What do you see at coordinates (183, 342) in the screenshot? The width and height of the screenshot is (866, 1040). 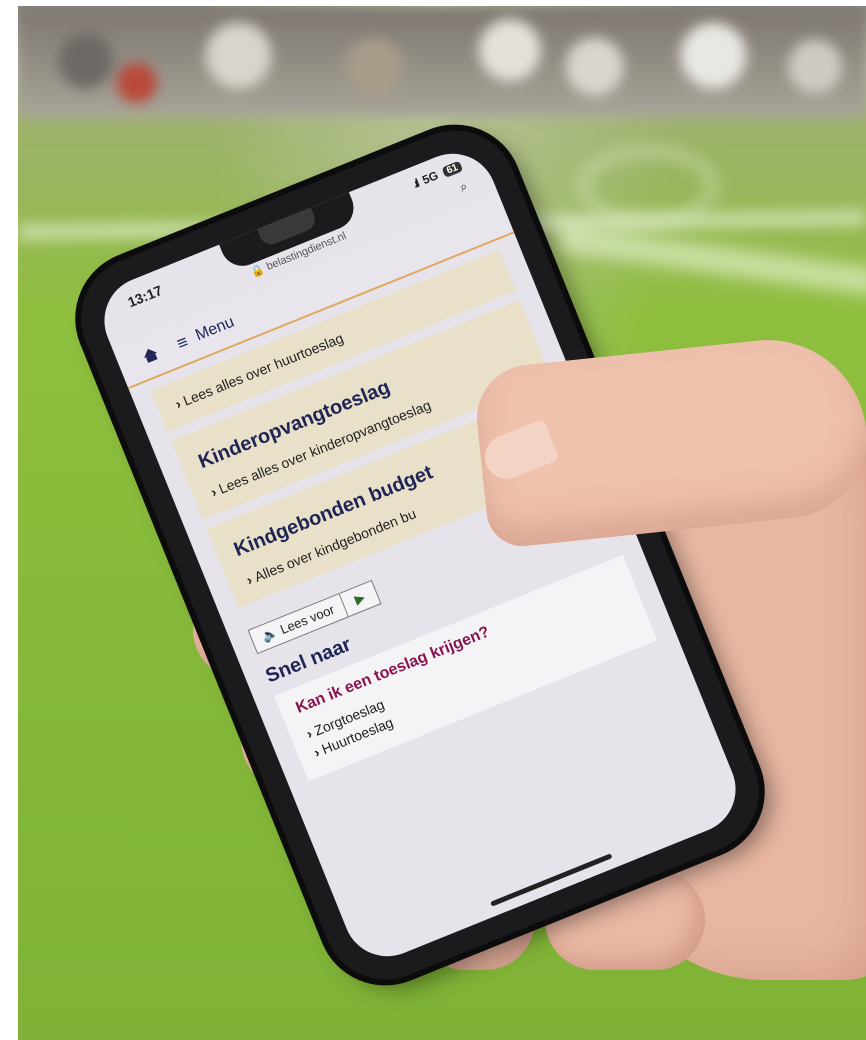 I see `hamburger-icon: ≡` at bounding box center [183, 342].